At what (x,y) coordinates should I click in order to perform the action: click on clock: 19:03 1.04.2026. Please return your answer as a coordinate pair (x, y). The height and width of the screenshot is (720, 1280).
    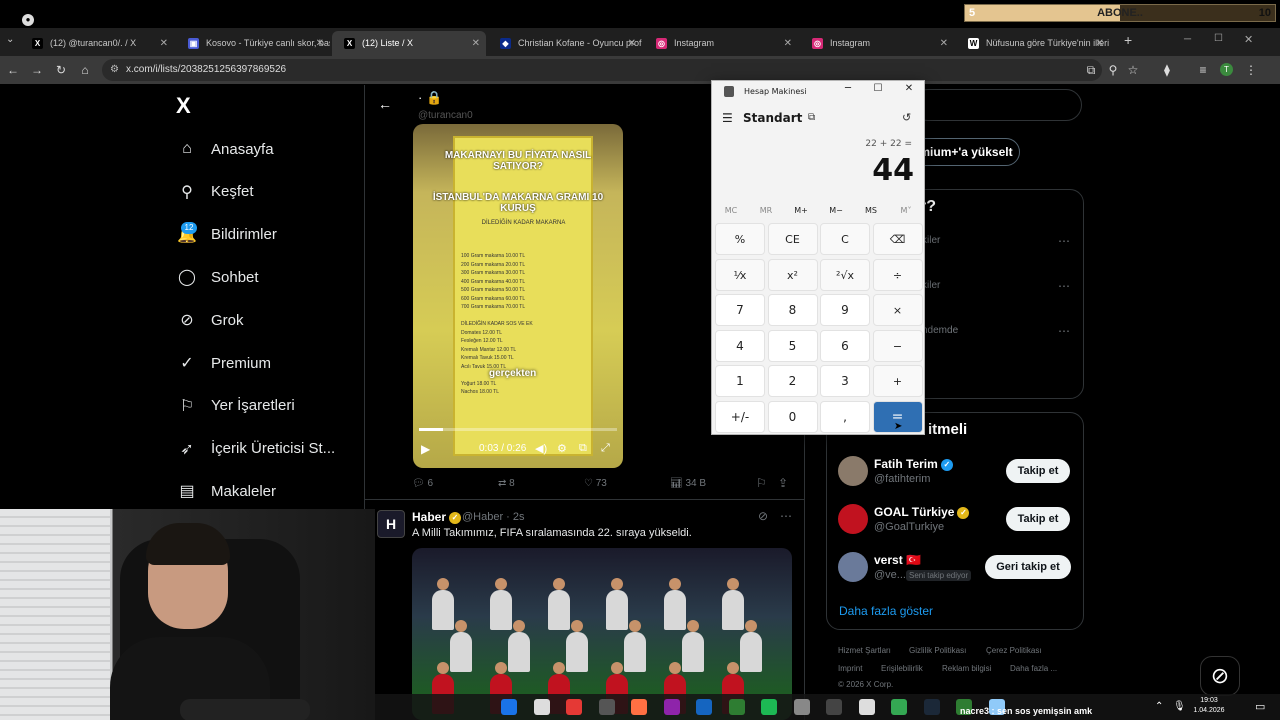
    Looking at the image, I should click on (1209, 706).